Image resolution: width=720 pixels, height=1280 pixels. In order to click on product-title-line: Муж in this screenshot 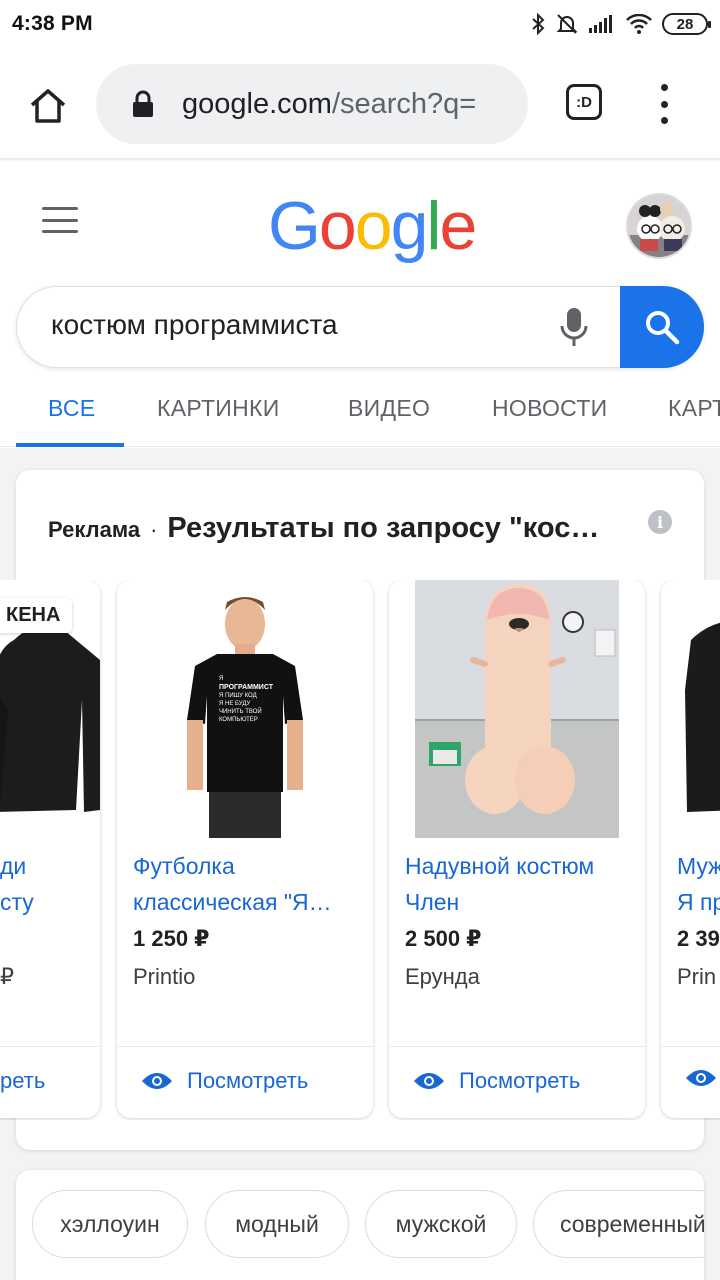, I will do `click(698, 866)`.